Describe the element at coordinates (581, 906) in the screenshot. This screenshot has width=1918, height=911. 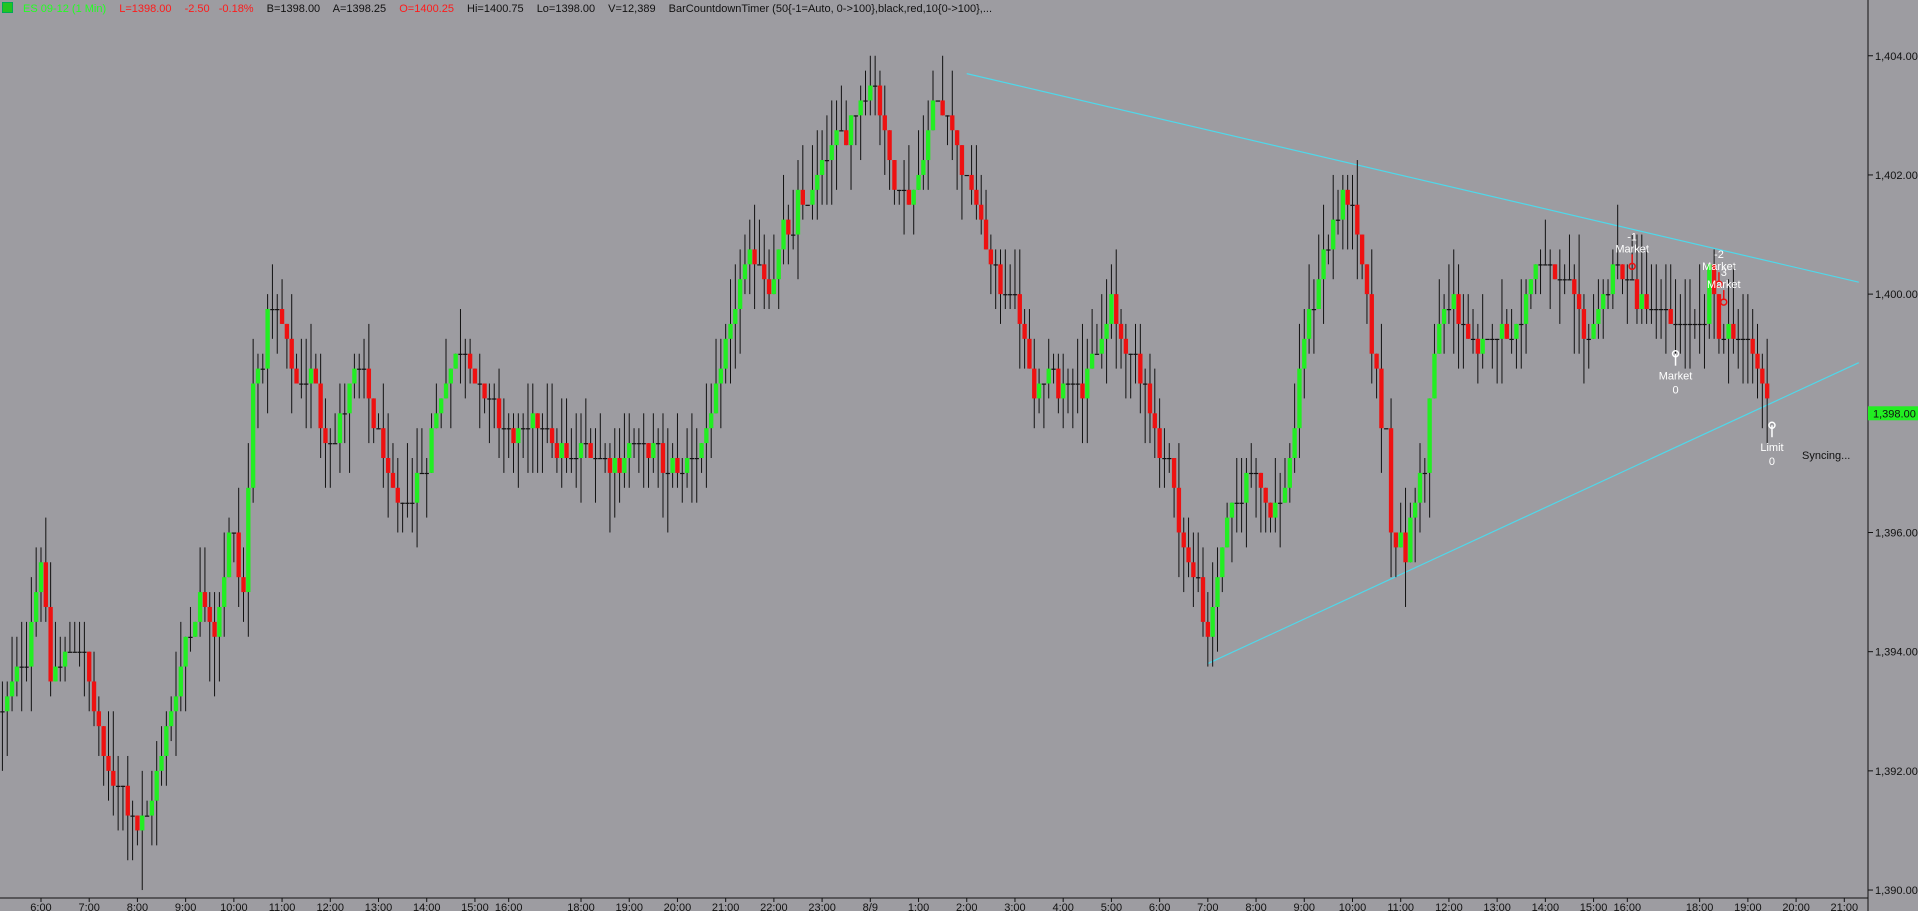
I see `x-tick-label: 18:00` at that location.